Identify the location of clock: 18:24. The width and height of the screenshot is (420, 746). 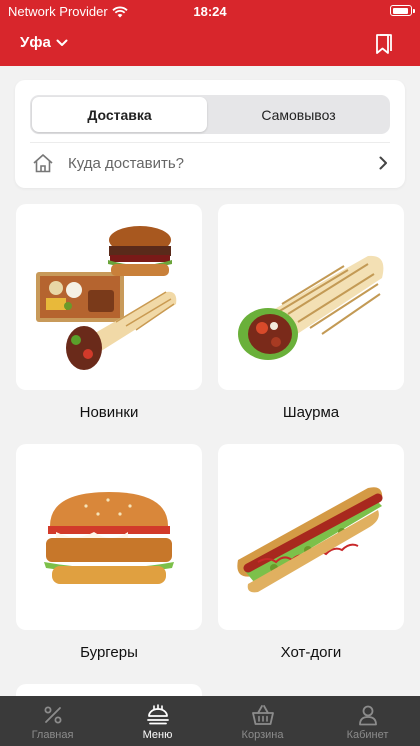
(210, 11).